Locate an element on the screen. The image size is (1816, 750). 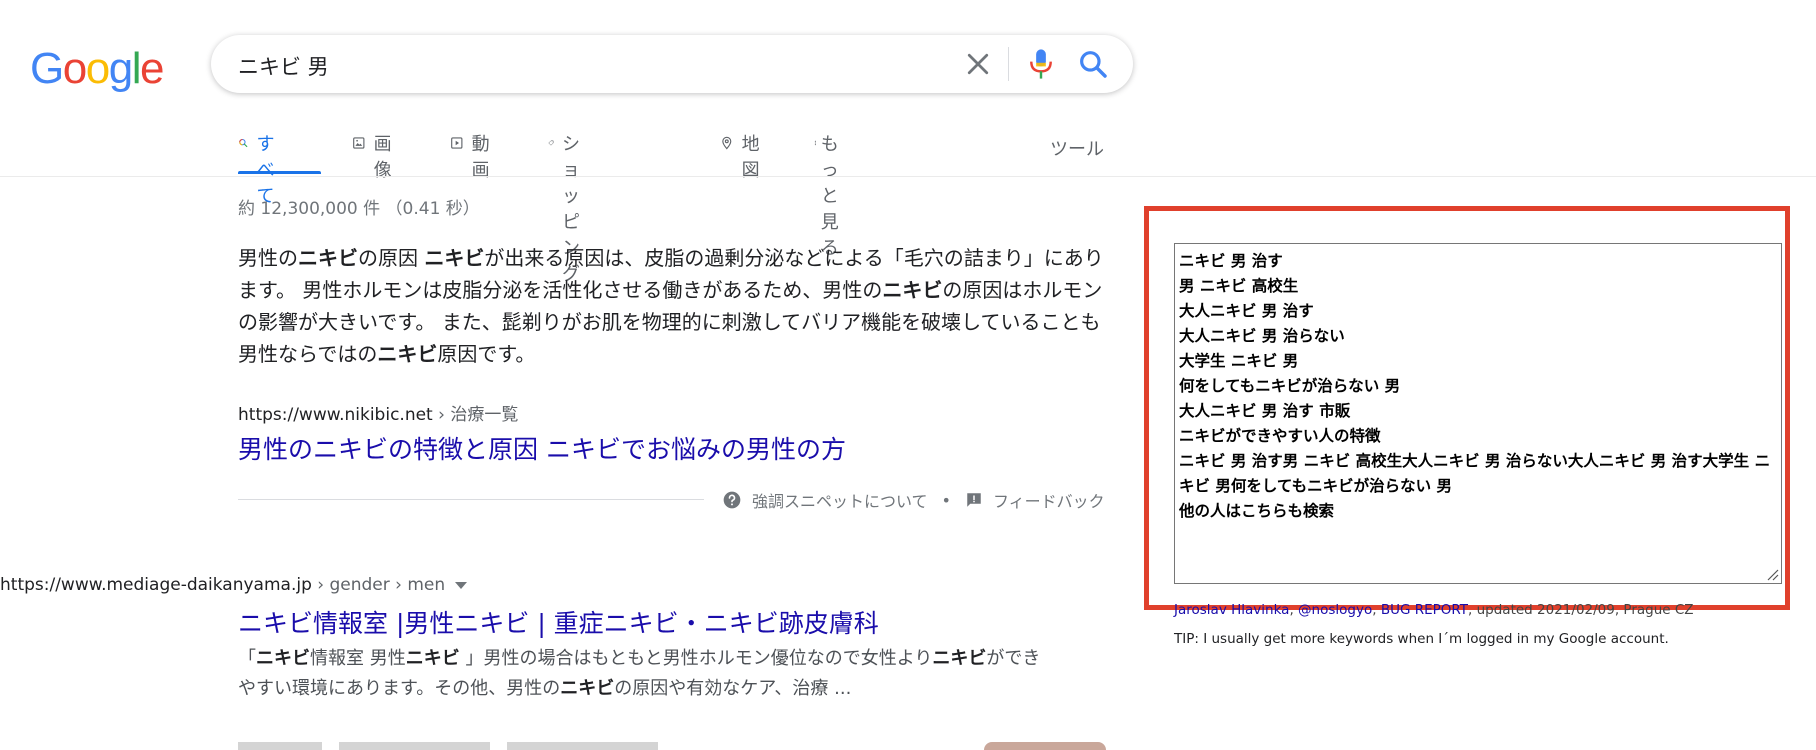
google-logo: Google is located at coordinates (97, 69).